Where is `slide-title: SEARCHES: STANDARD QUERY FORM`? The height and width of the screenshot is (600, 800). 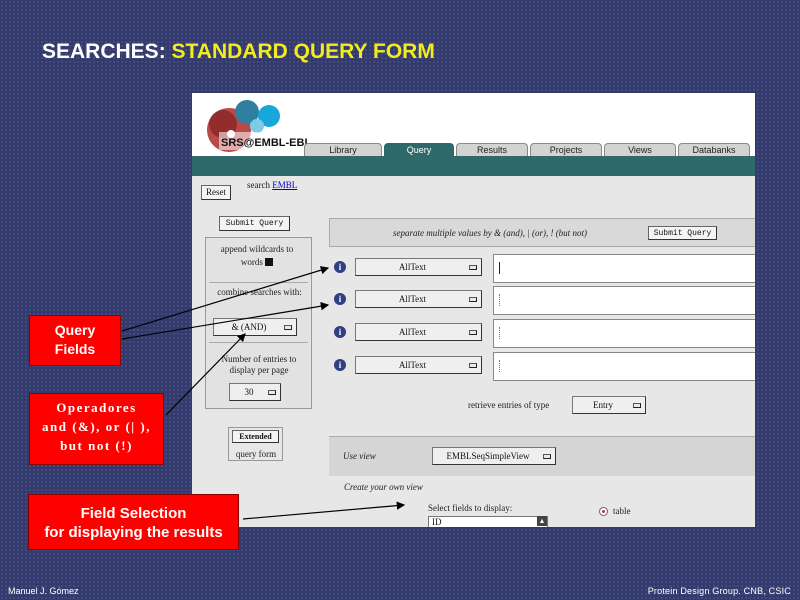
slide-title: SEARCHES: STANDARD QUERY FORM is located at coordinates (238, 52).